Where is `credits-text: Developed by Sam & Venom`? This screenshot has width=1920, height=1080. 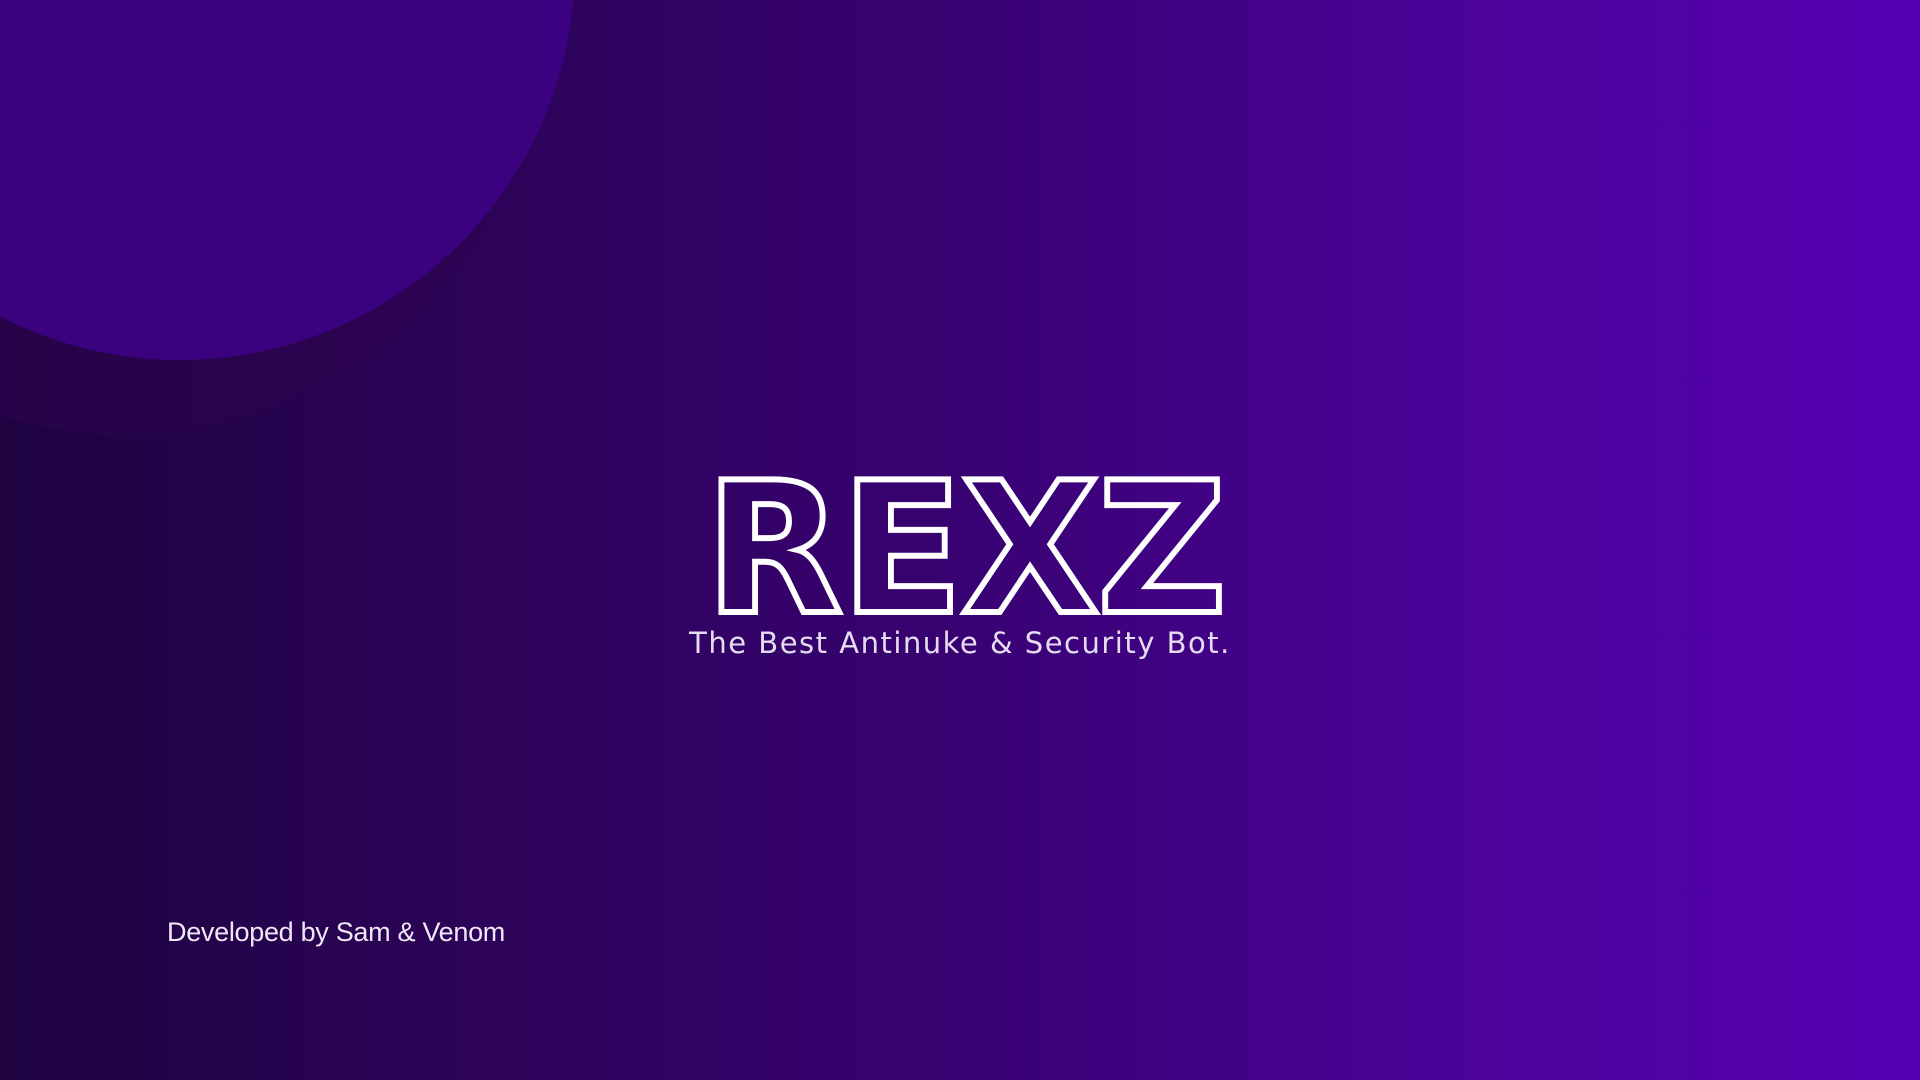 credits-text: Developed by Sam & Venom is located at coordinates (336, 932).